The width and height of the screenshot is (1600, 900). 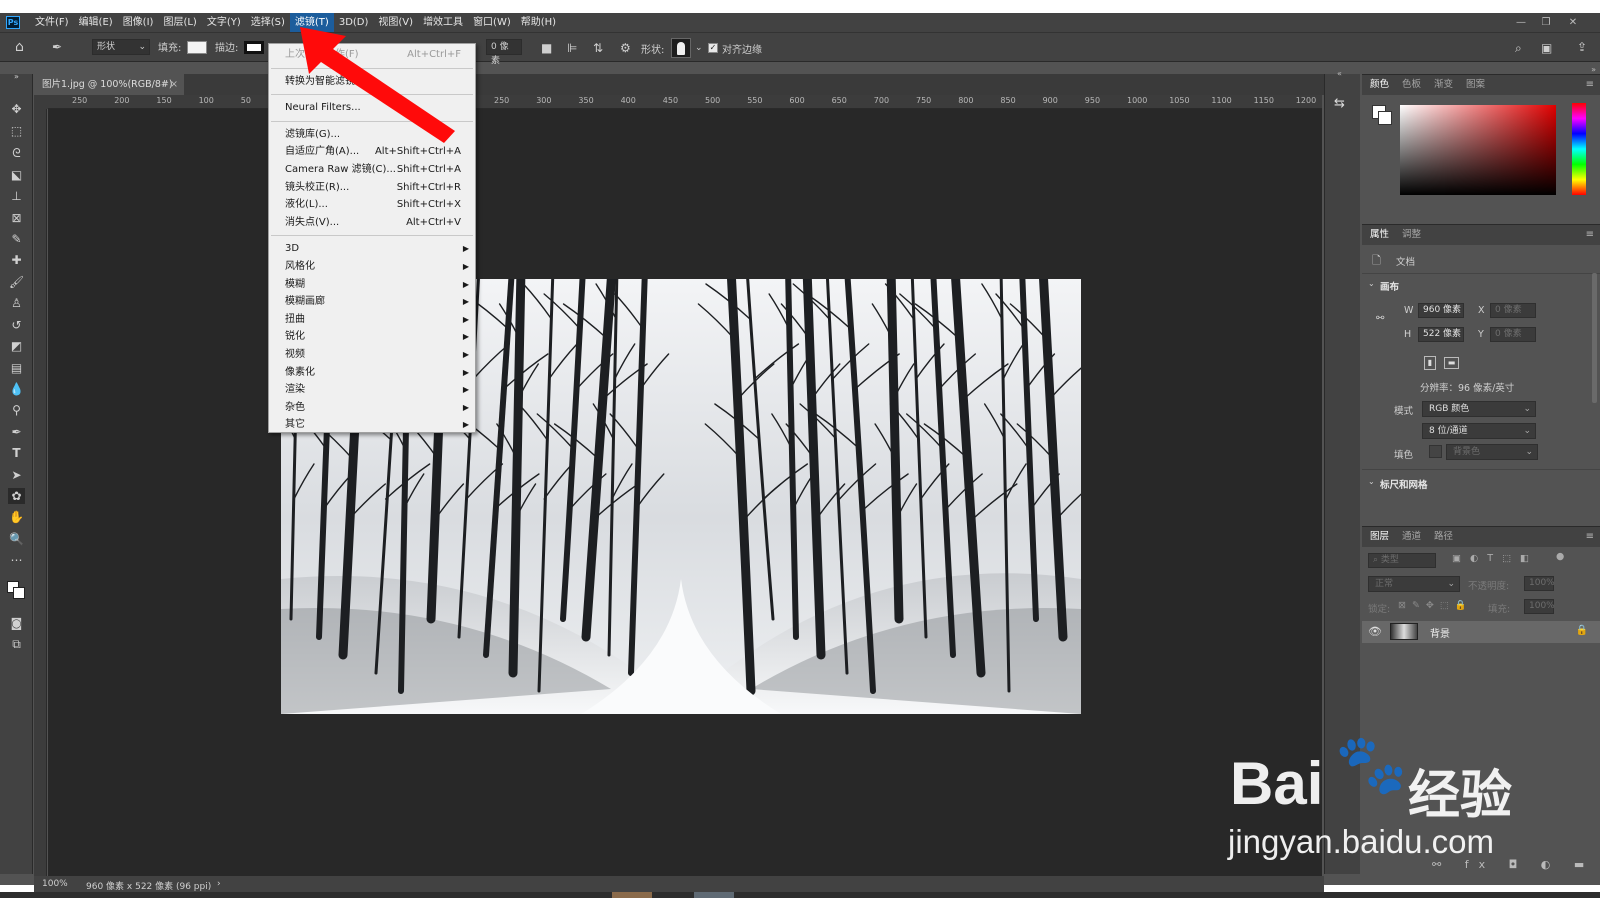 What do you see at coordinates (1361, 841) in the screenshot?
I see `watermark-url: jingyan.baidu.com` at bounding box center [1361, 841].